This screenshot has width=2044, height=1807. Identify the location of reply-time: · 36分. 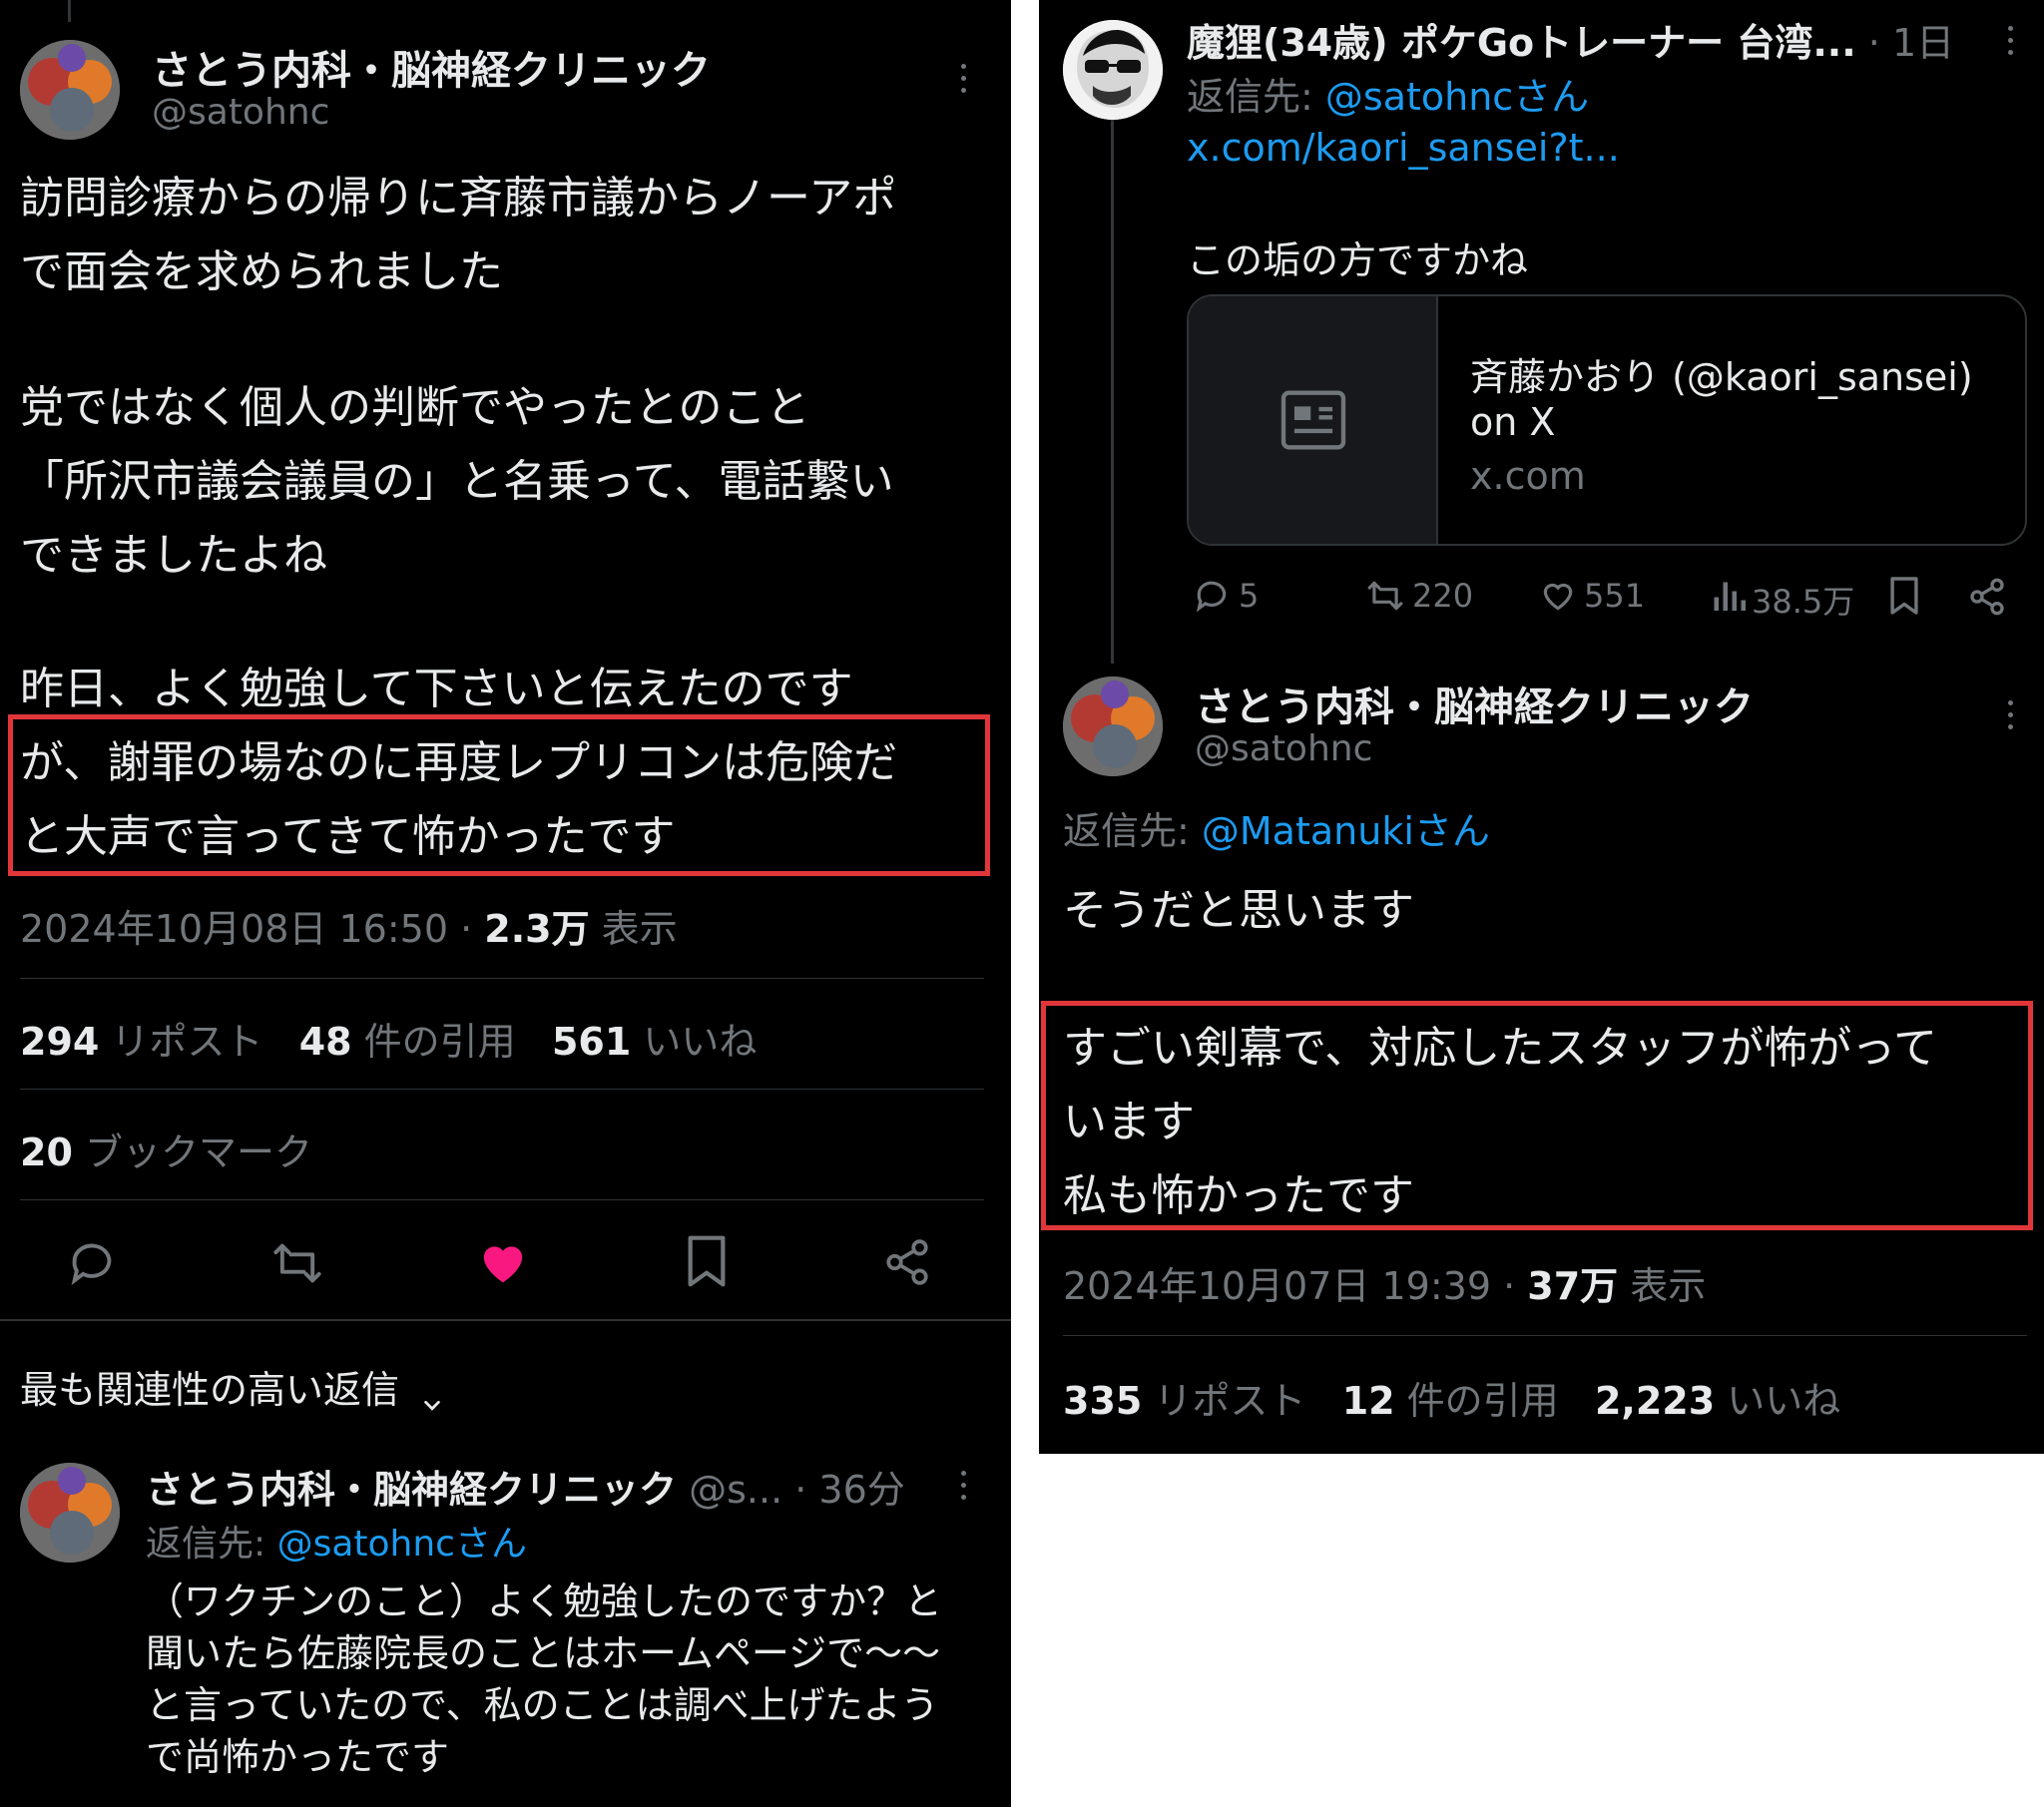
(849, 1490).